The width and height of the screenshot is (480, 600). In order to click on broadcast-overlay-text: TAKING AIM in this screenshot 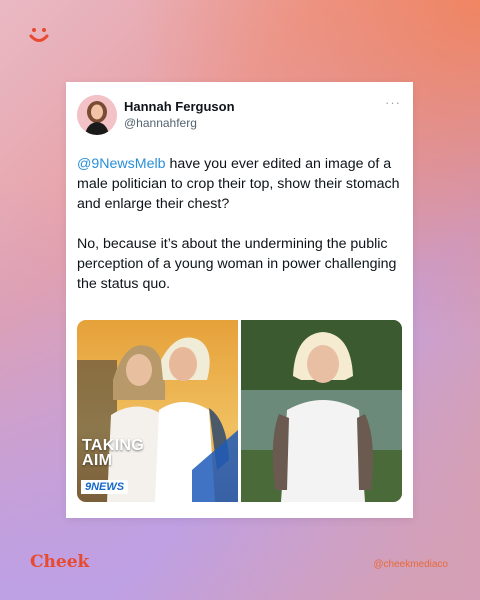, I will do `click(113, 453)`.